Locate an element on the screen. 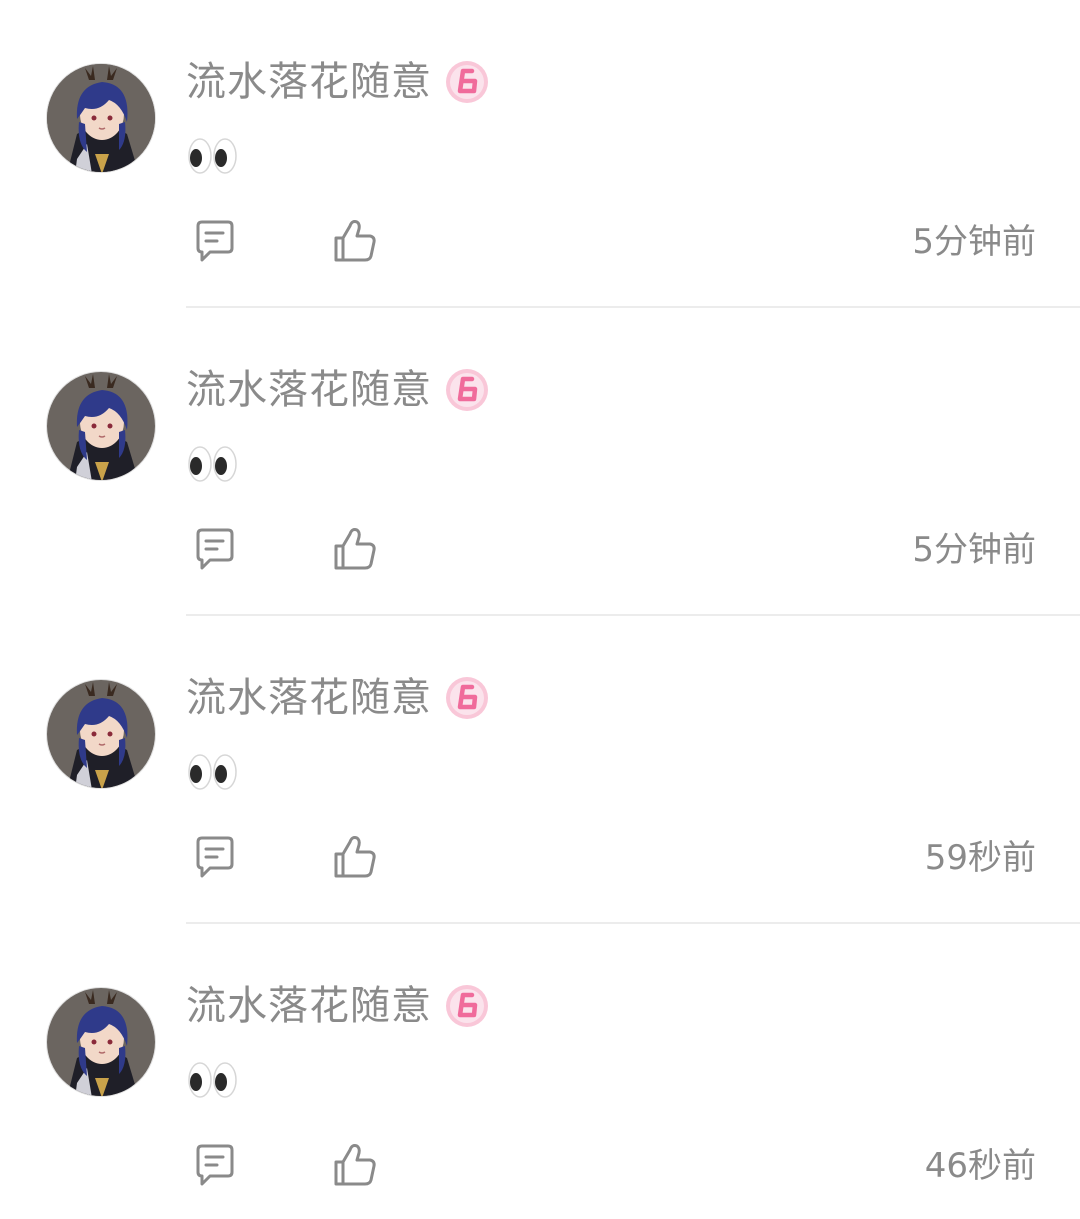  comment-actions: 46秒前 is located at coordinates (611, 1166).